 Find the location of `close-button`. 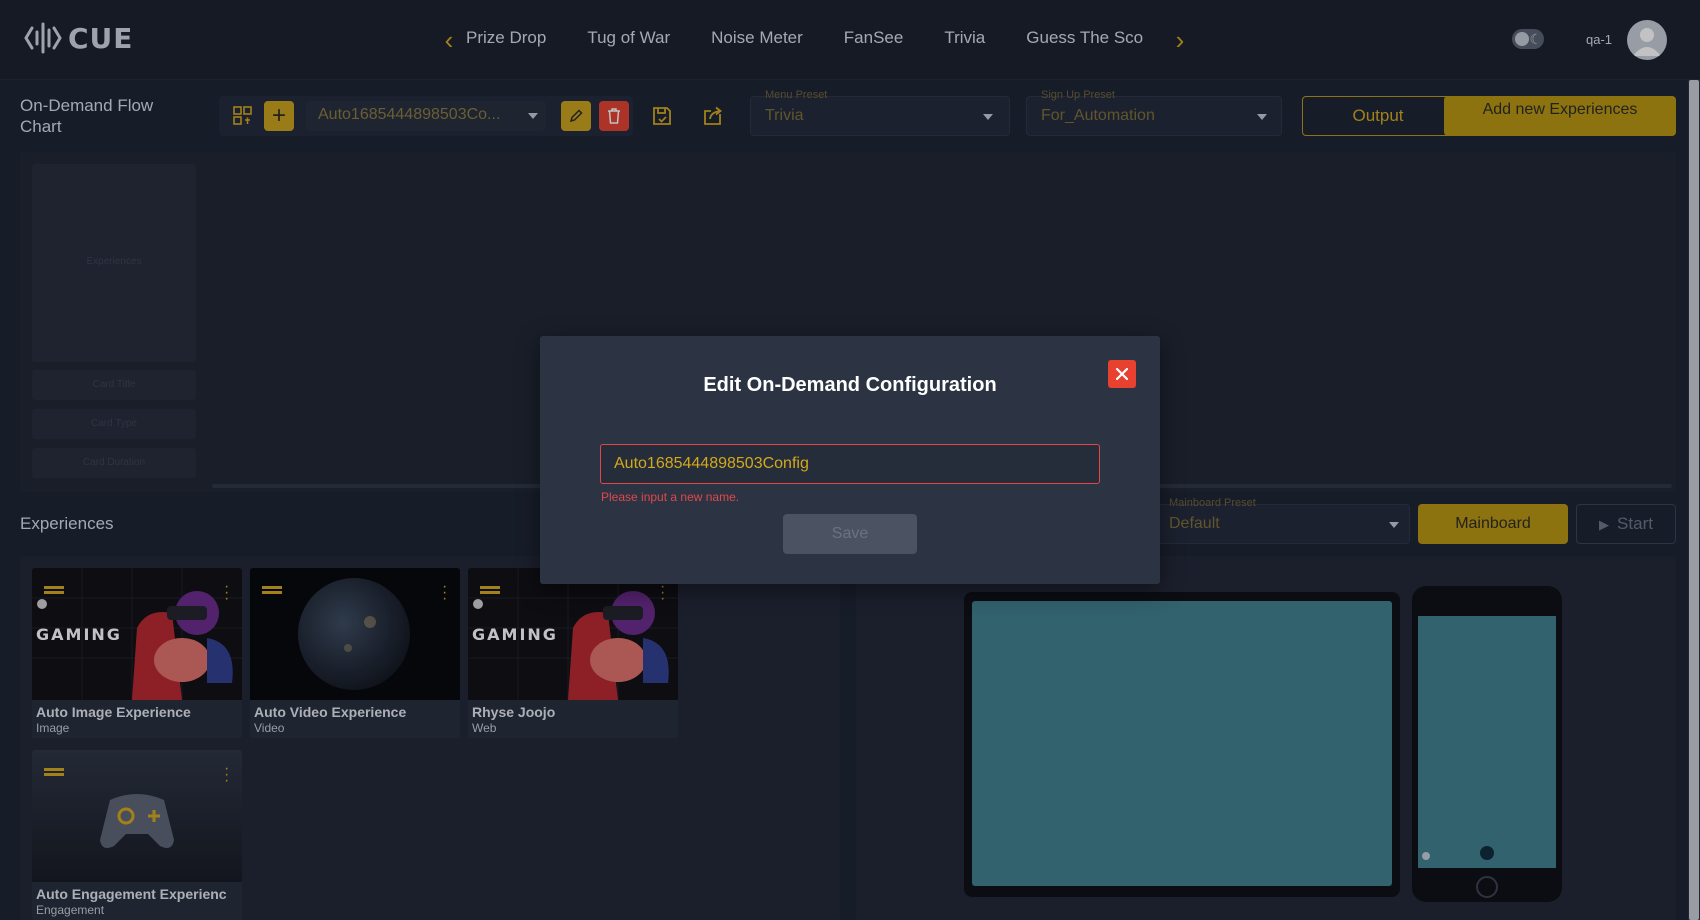

close-button is located at coordinates (1122, 374).